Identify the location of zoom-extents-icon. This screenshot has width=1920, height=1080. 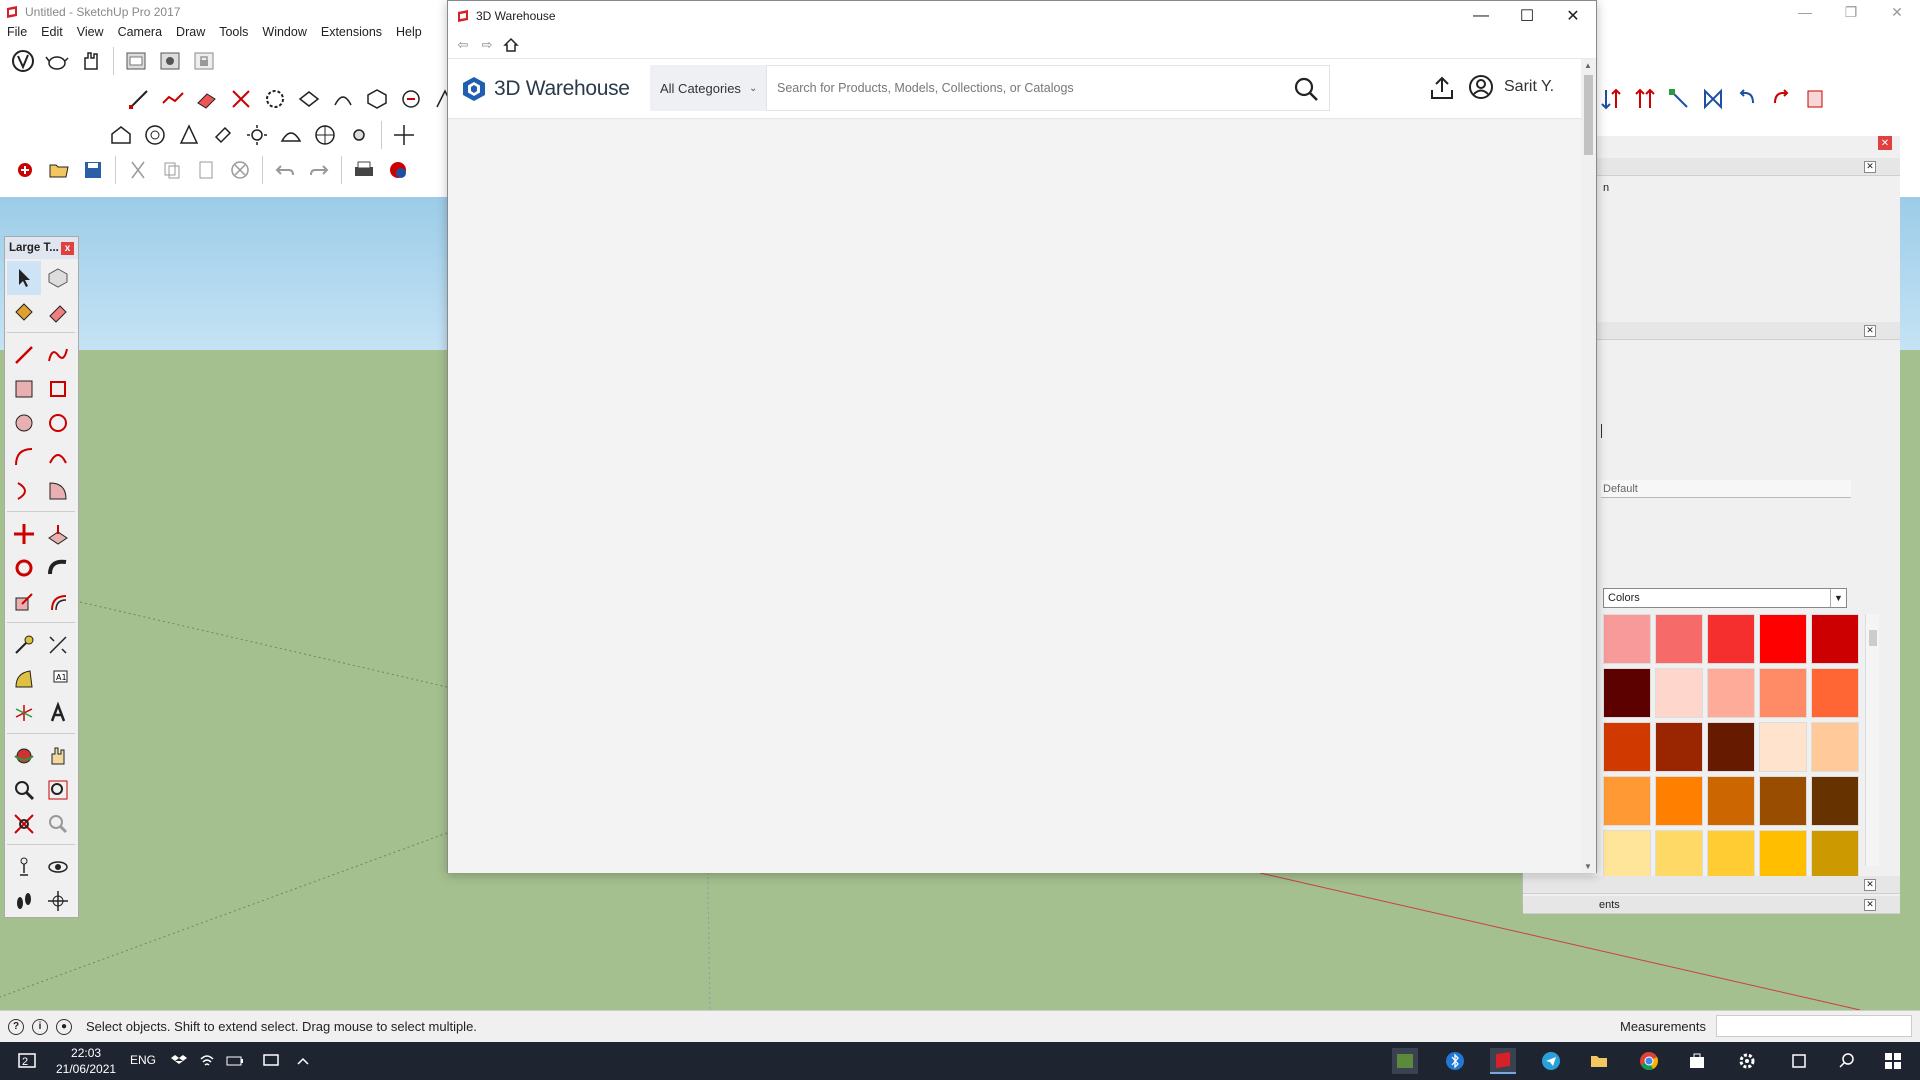
(24, 824).